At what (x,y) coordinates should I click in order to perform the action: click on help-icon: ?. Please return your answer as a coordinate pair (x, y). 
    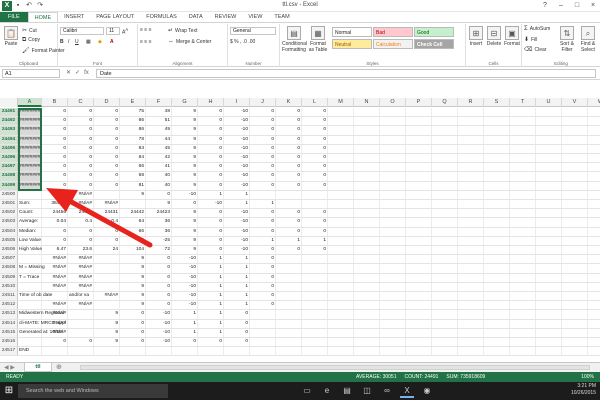
    Looking at the image, I should click on (545, 6).